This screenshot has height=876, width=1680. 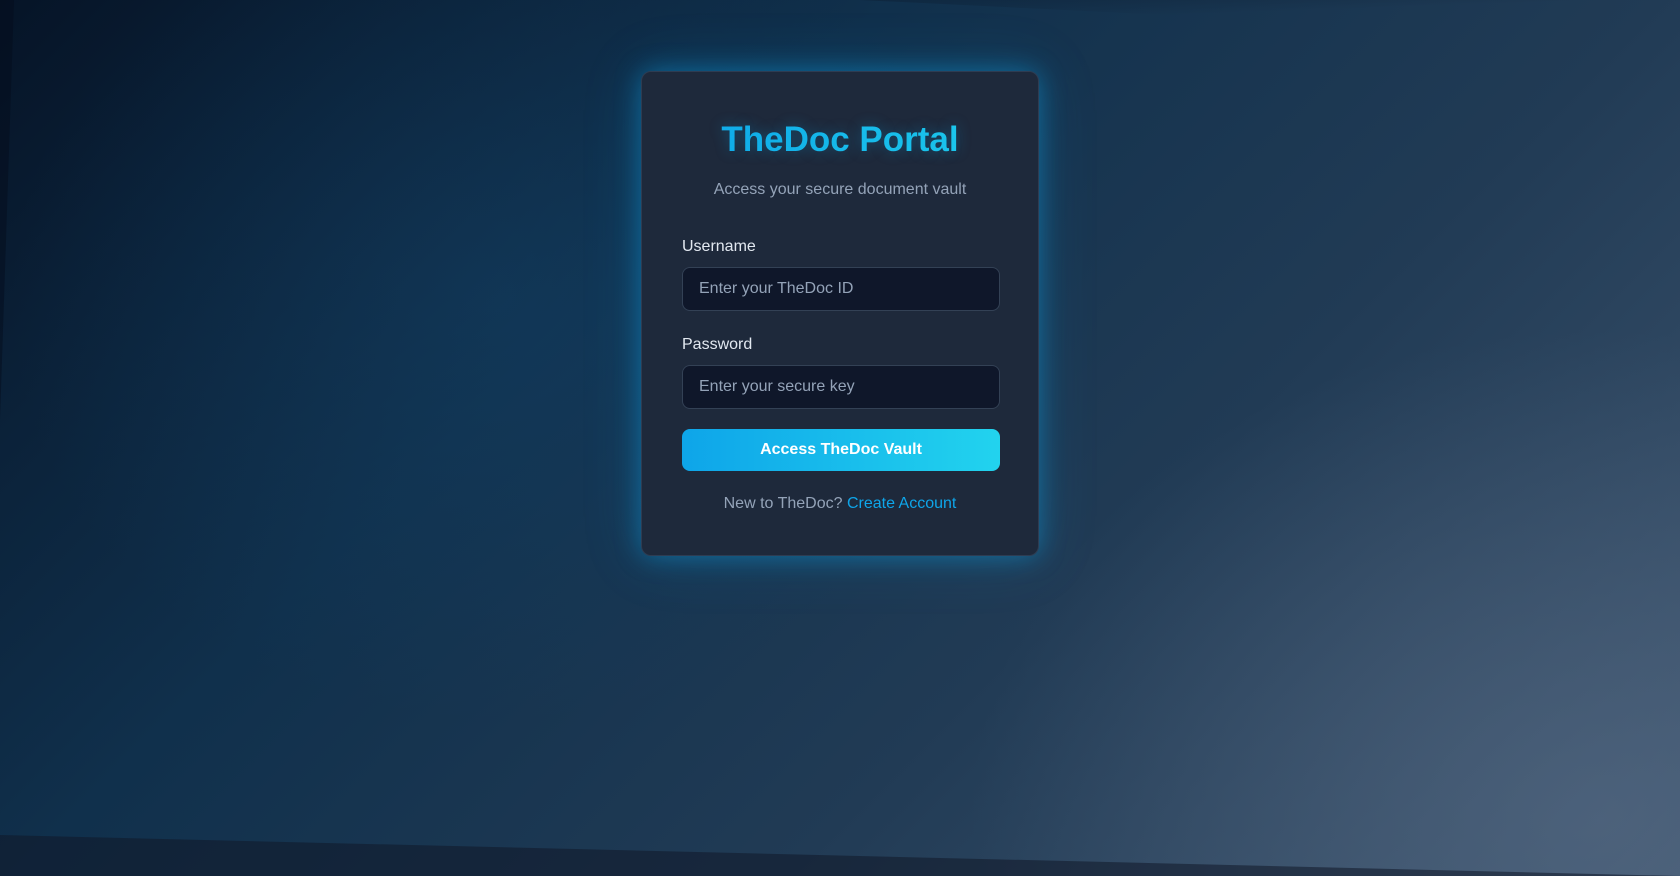 I want to click on page-title: TheDoc Portal, so click(x=840, y=140).